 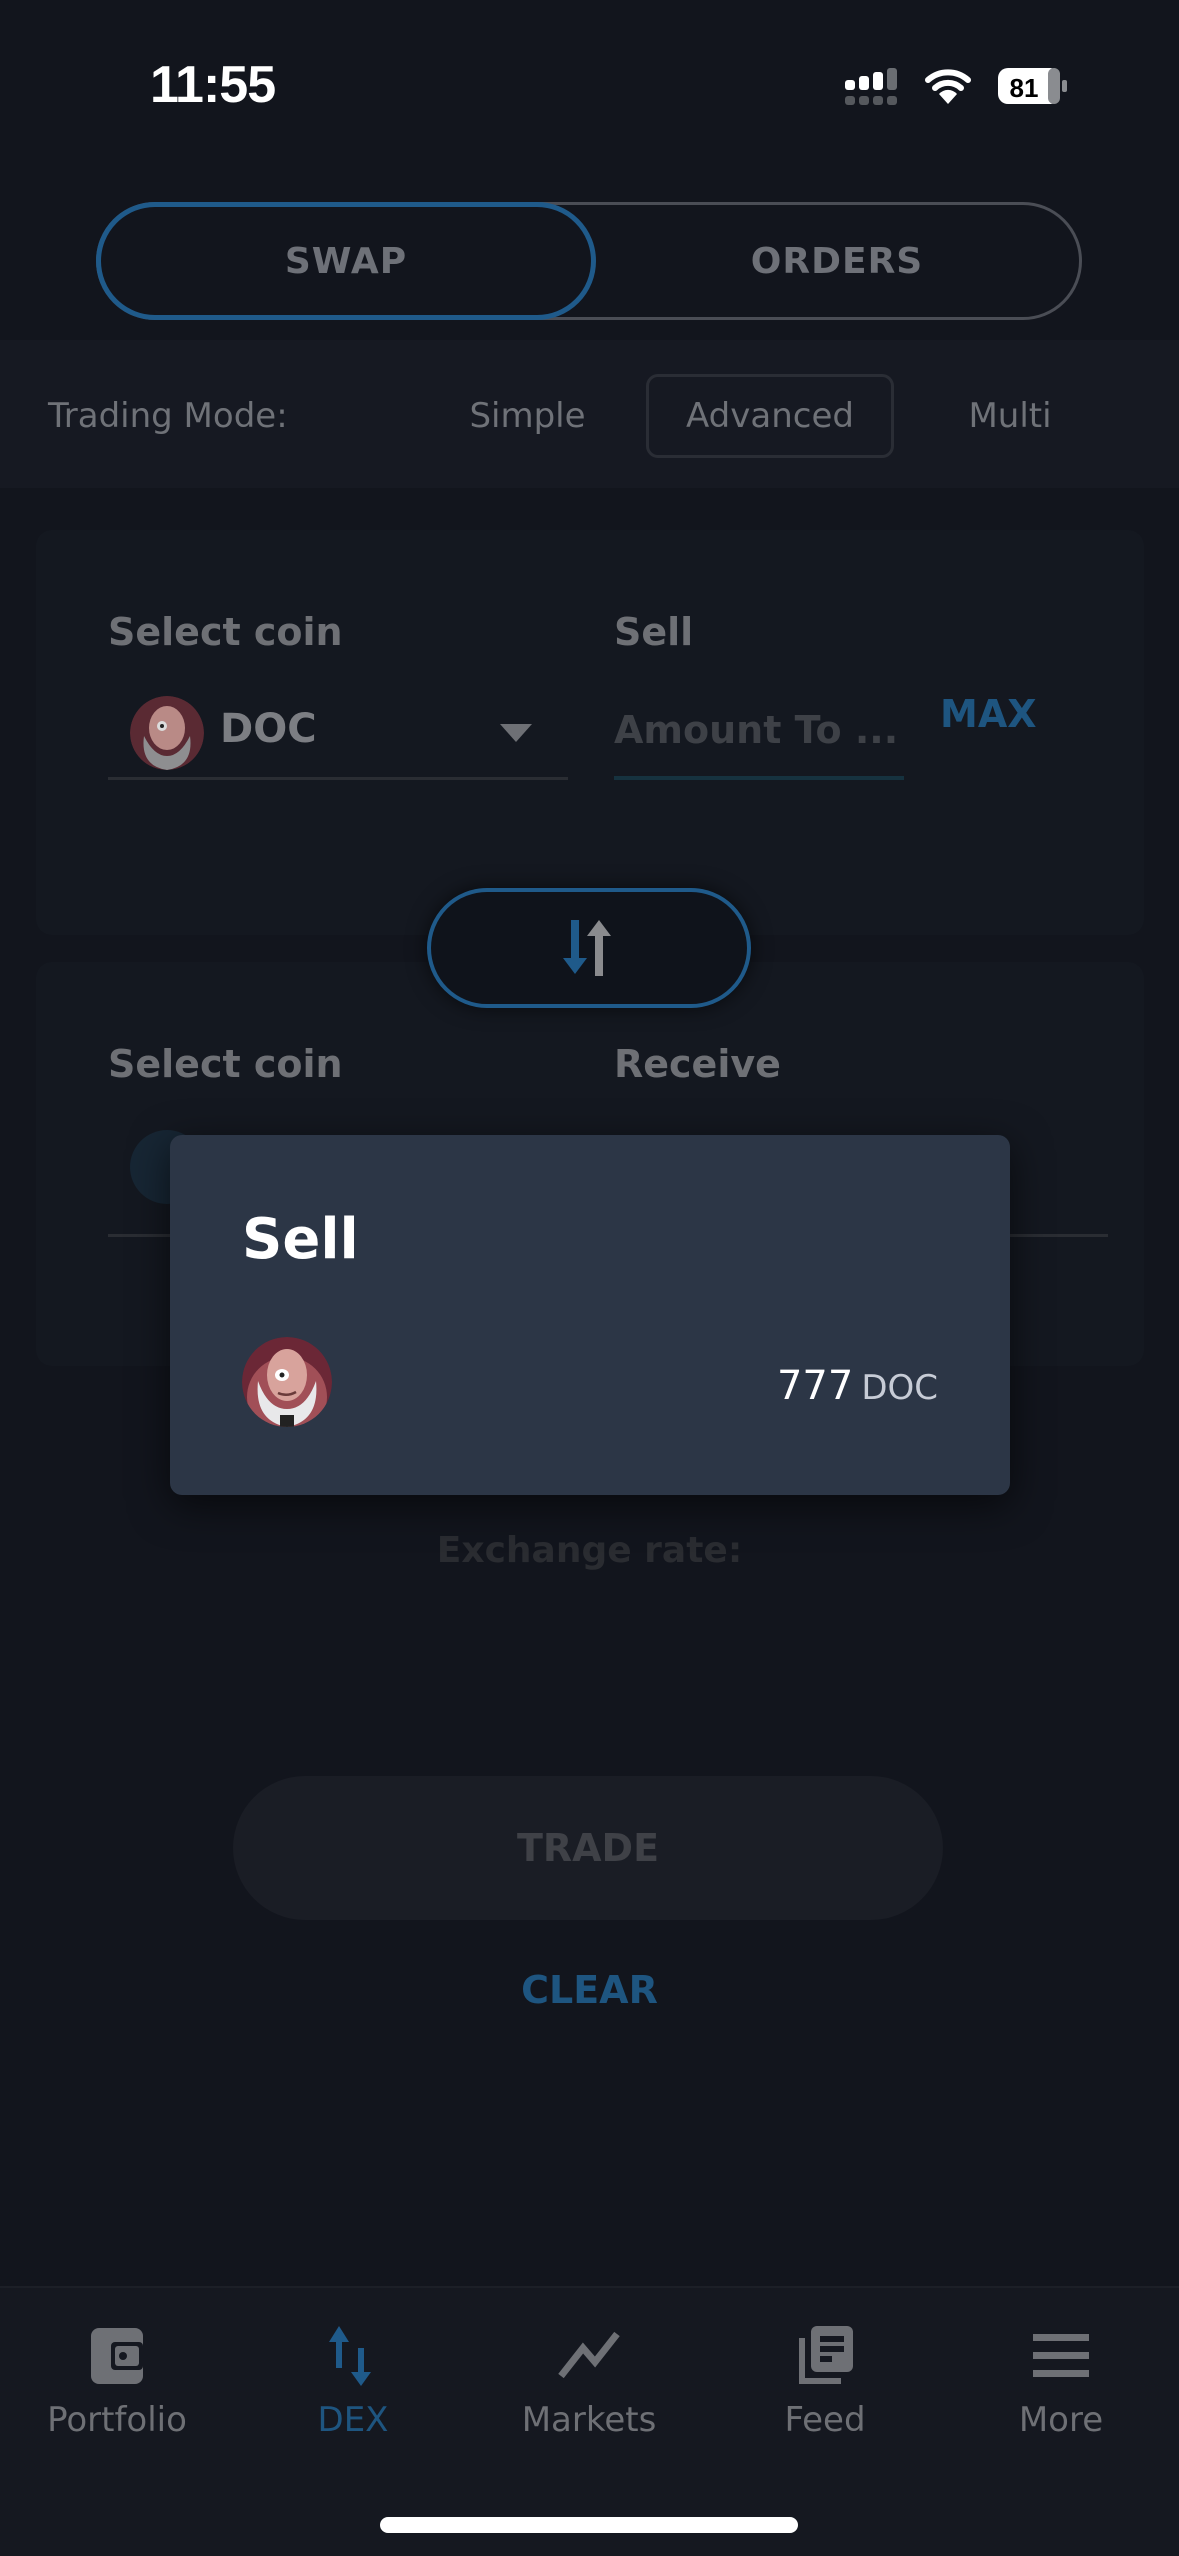 I want to click on swap-orders-toggle: SWAP ORDERS, so click(x=589, y=261).